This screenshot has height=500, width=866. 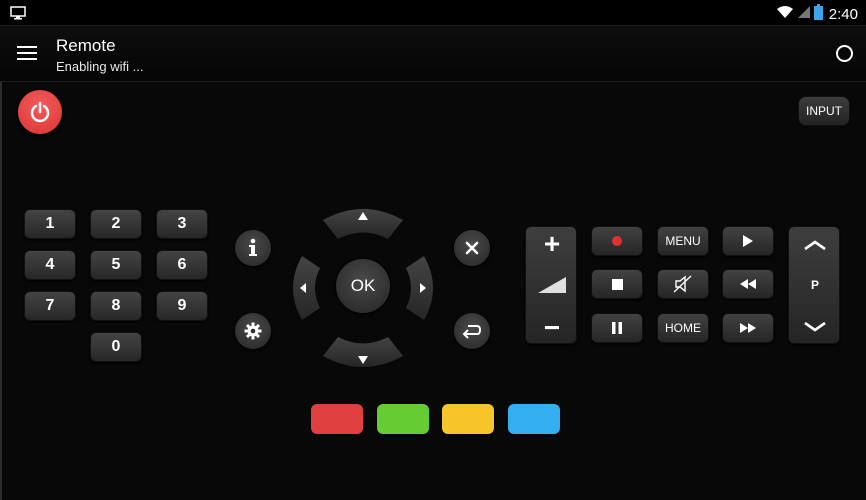 I want to click on fast-forward-button, so click(x=748, y=328).